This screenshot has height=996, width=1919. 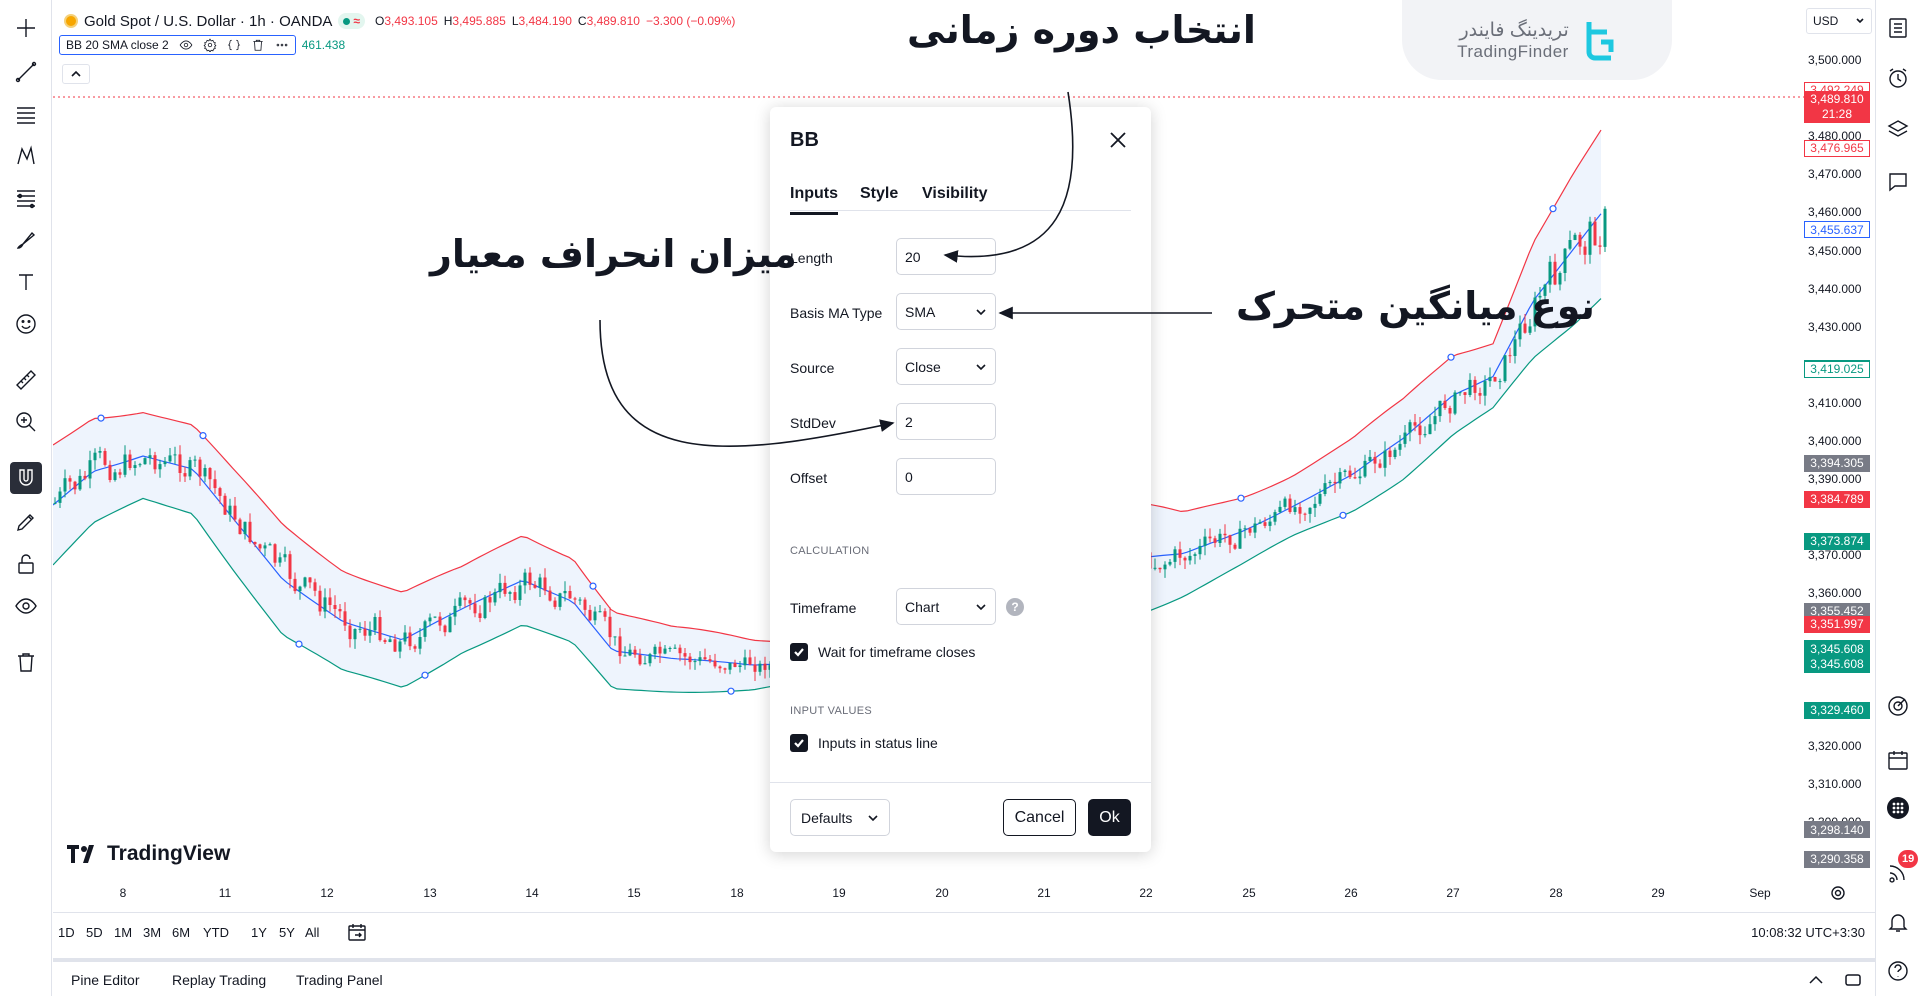 What do you see at coordinates (26, 198) in the screenshot?
I see `fib-icon` at bounding box center [26, 198].